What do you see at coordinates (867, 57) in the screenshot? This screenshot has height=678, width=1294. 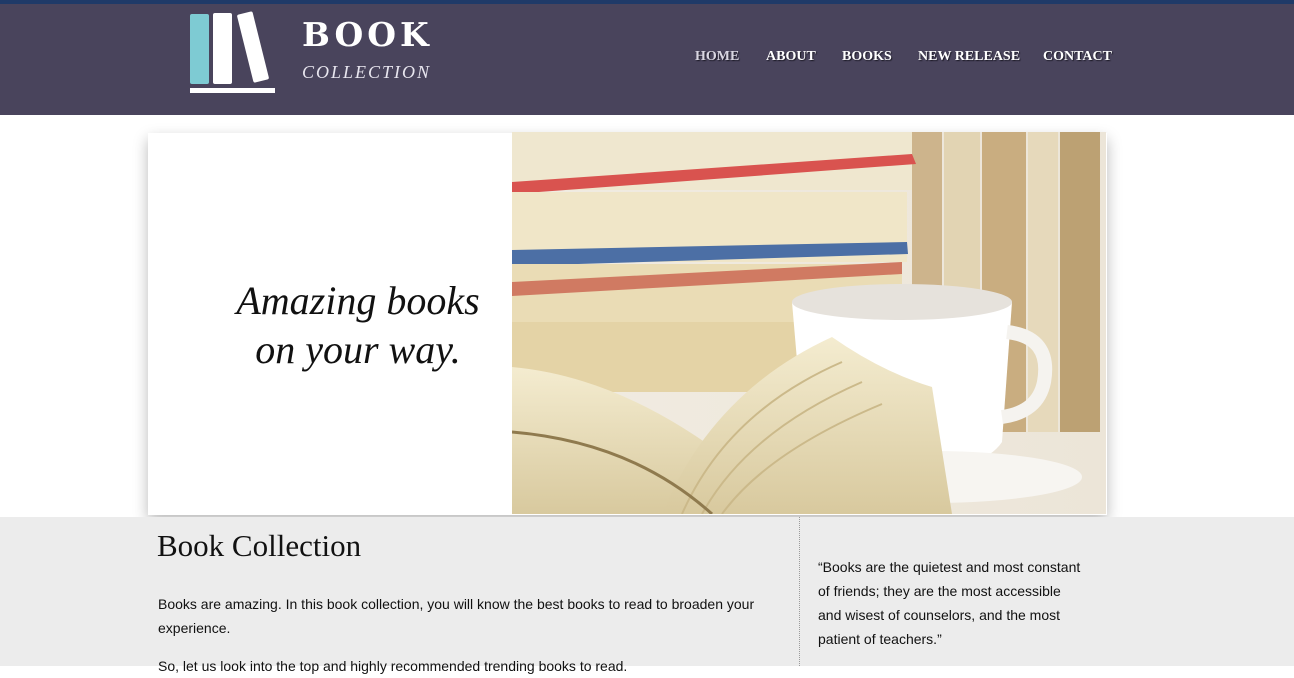 I see `nav-books: BOOKS` at bounding box center [867, 57].